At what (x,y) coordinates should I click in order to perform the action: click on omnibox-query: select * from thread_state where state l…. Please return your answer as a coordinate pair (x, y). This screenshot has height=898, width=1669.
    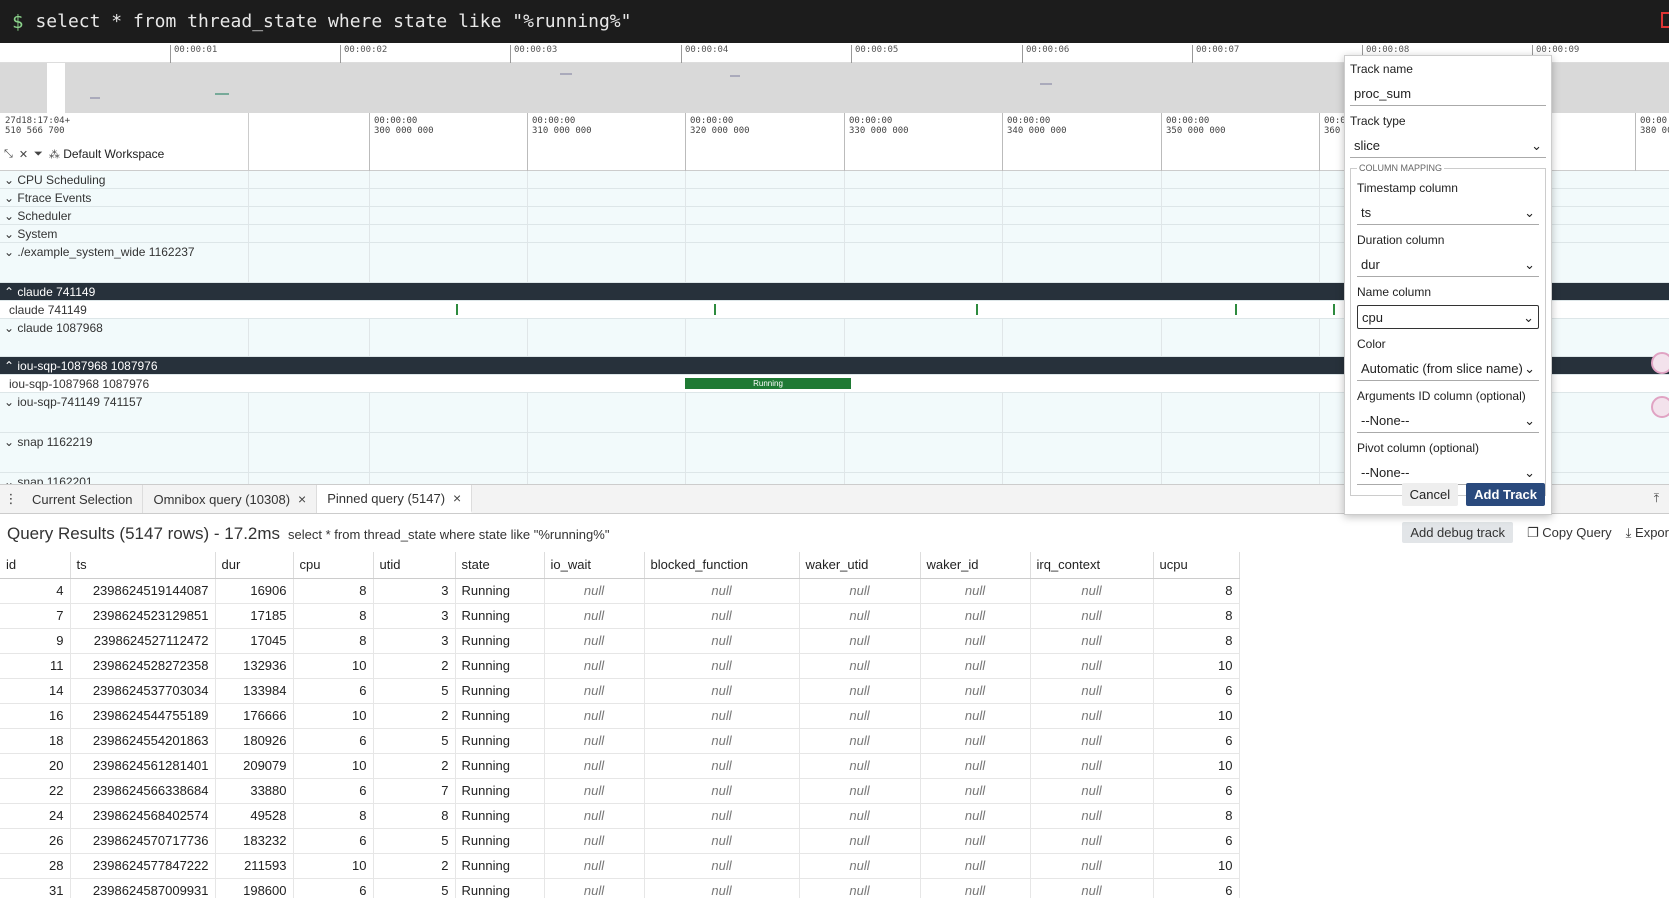
    Looking at the image, I should click on (333, 21).